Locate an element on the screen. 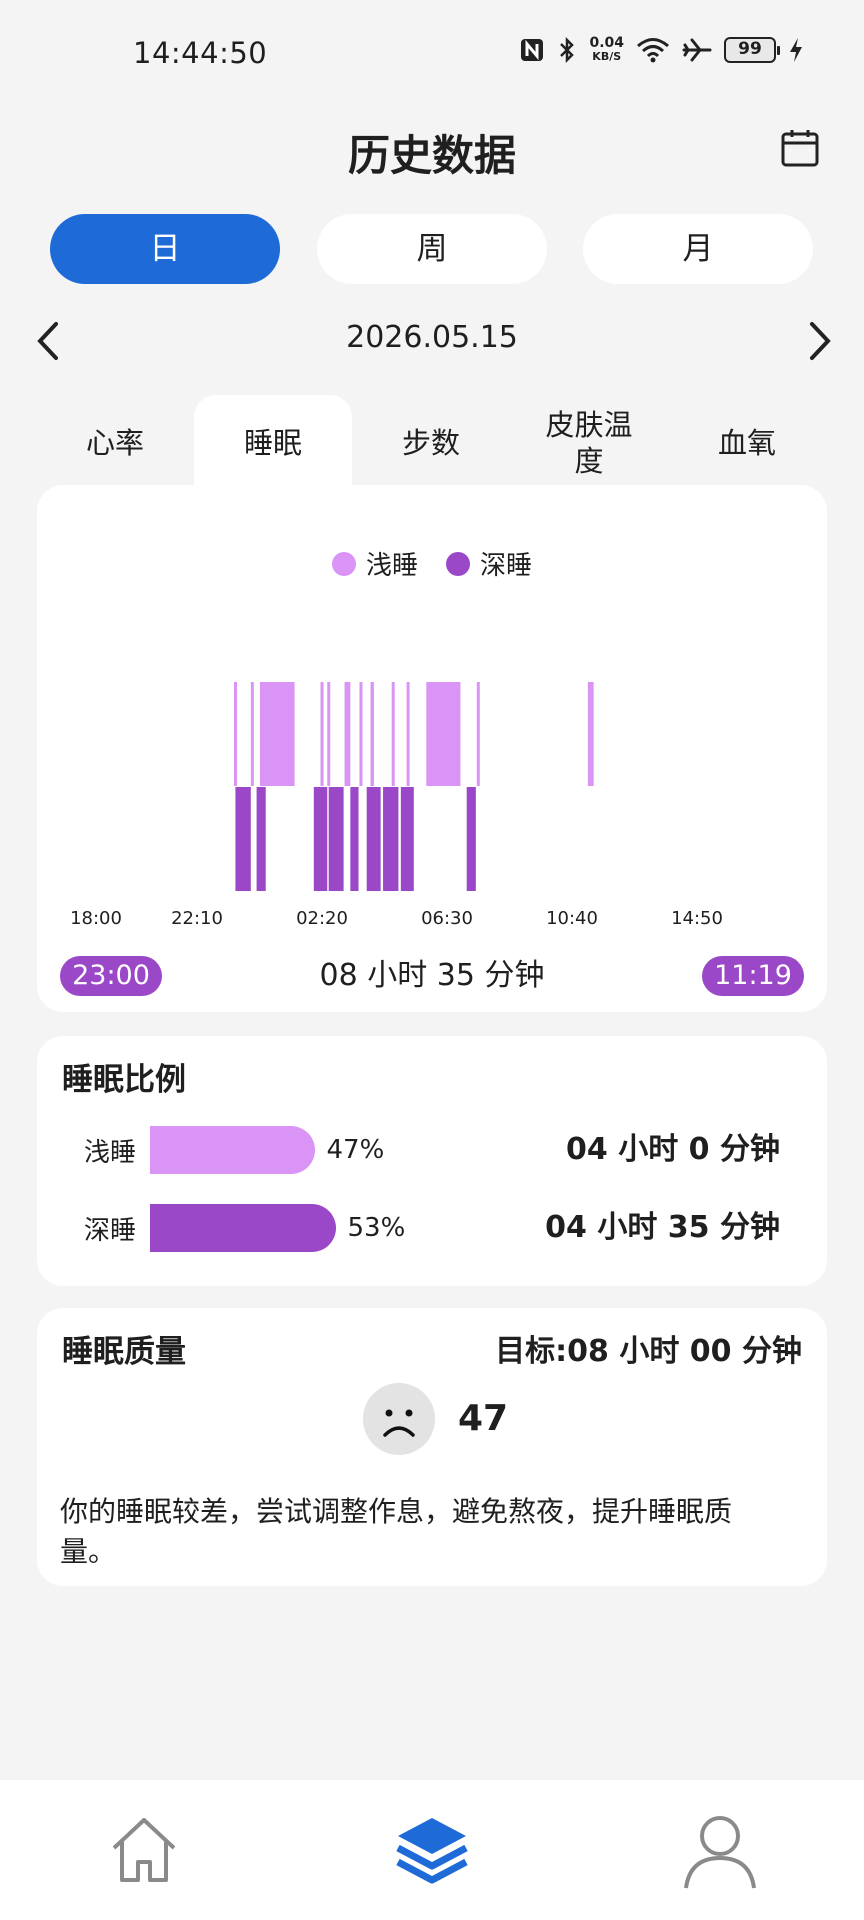 The height and width of the screenshot is (1920, 864). sleep-end-pill: 11:19 is located at coordinates (753, 976).